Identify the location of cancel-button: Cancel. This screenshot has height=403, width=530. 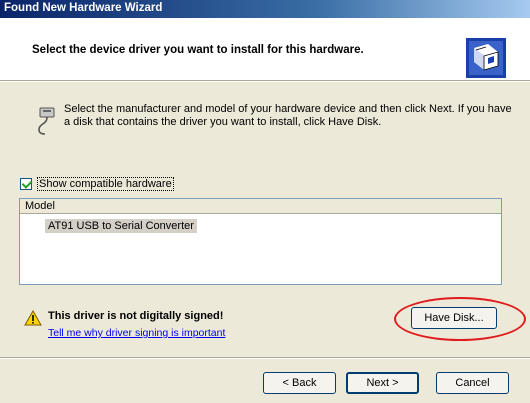
(472, 383).